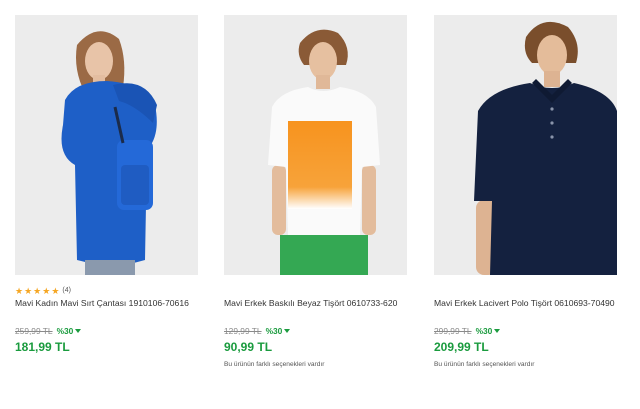 This screenshot has height=409, width=640. I want to click on price-row: 129,99 TL %30, so click(257, 331).